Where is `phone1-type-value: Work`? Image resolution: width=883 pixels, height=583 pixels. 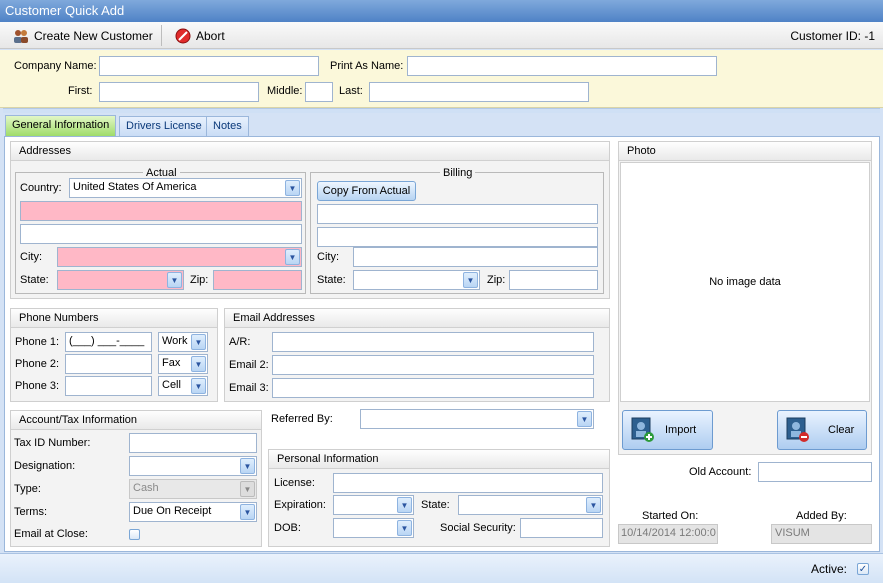 phone1-type-value: Work is located at coordinates (175, 341).